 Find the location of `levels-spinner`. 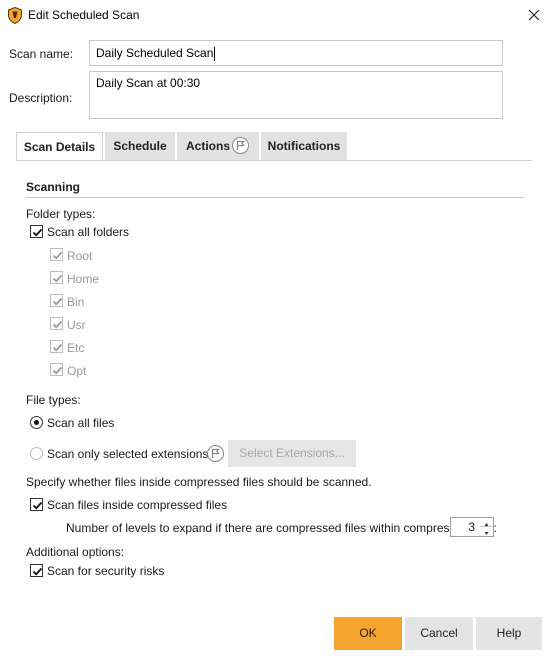

levels-spinner is located at coordinates (487, 527).